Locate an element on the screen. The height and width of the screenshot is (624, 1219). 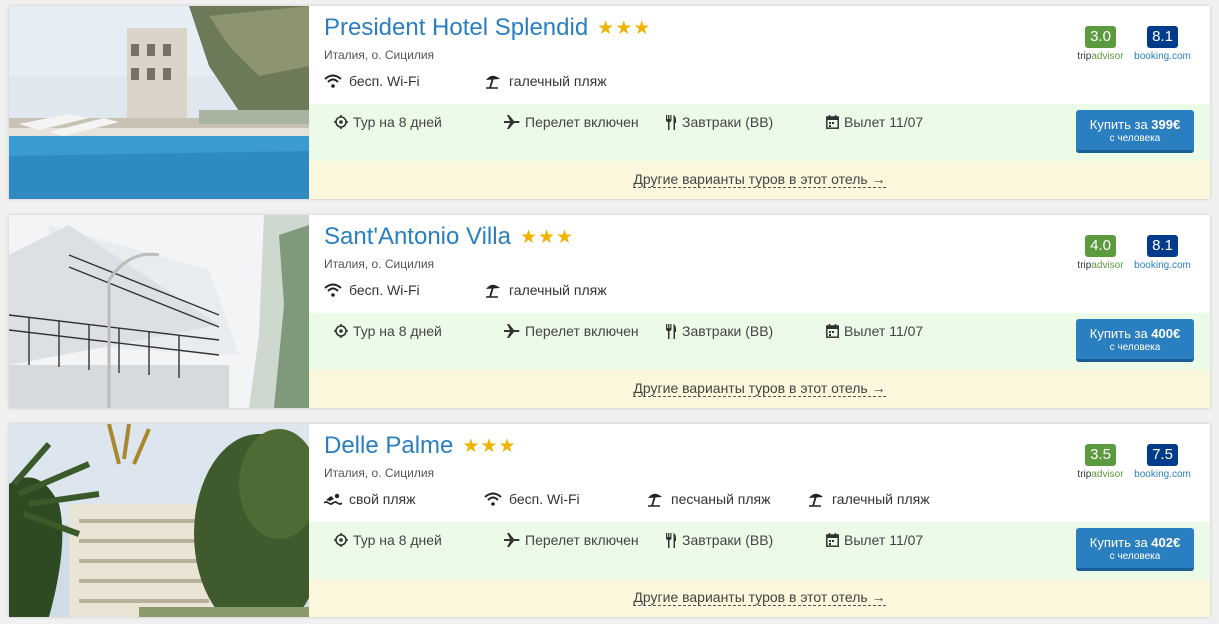
hotel-name-link: Sant'Antonio Villa is located at coordinates (417, 237).